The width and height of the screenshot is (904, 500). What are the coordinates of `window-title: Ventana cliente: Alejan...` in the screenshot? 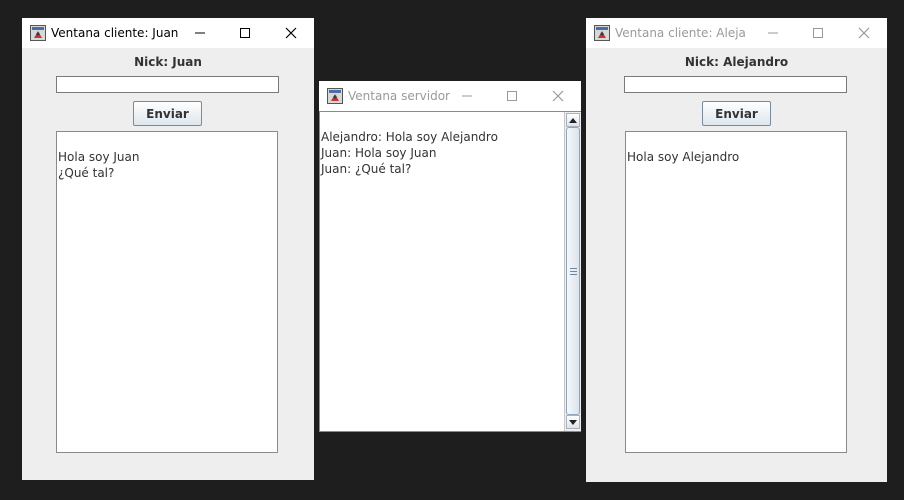 It's located at (680, 33).